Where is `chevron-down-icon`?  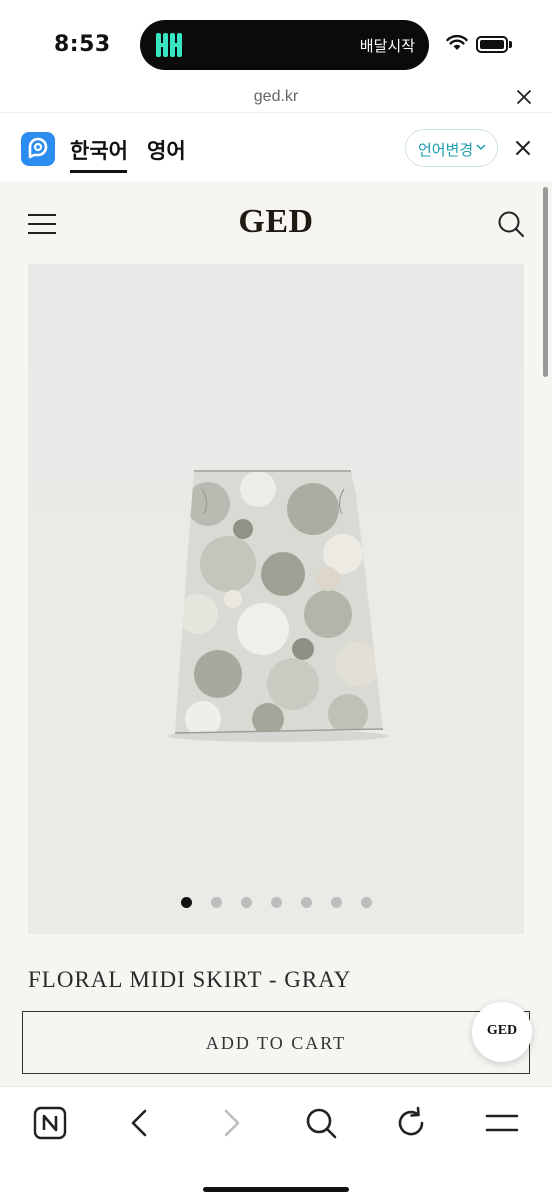
chevron-down-icon is located at coordinates (481, 147).